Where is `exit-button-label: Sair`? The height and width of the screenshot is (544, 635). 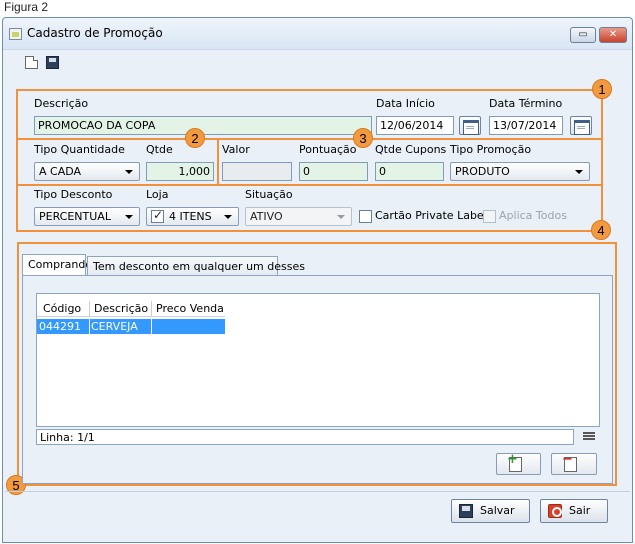
exit-button-label: Sair is located at coordinates (580, 510).